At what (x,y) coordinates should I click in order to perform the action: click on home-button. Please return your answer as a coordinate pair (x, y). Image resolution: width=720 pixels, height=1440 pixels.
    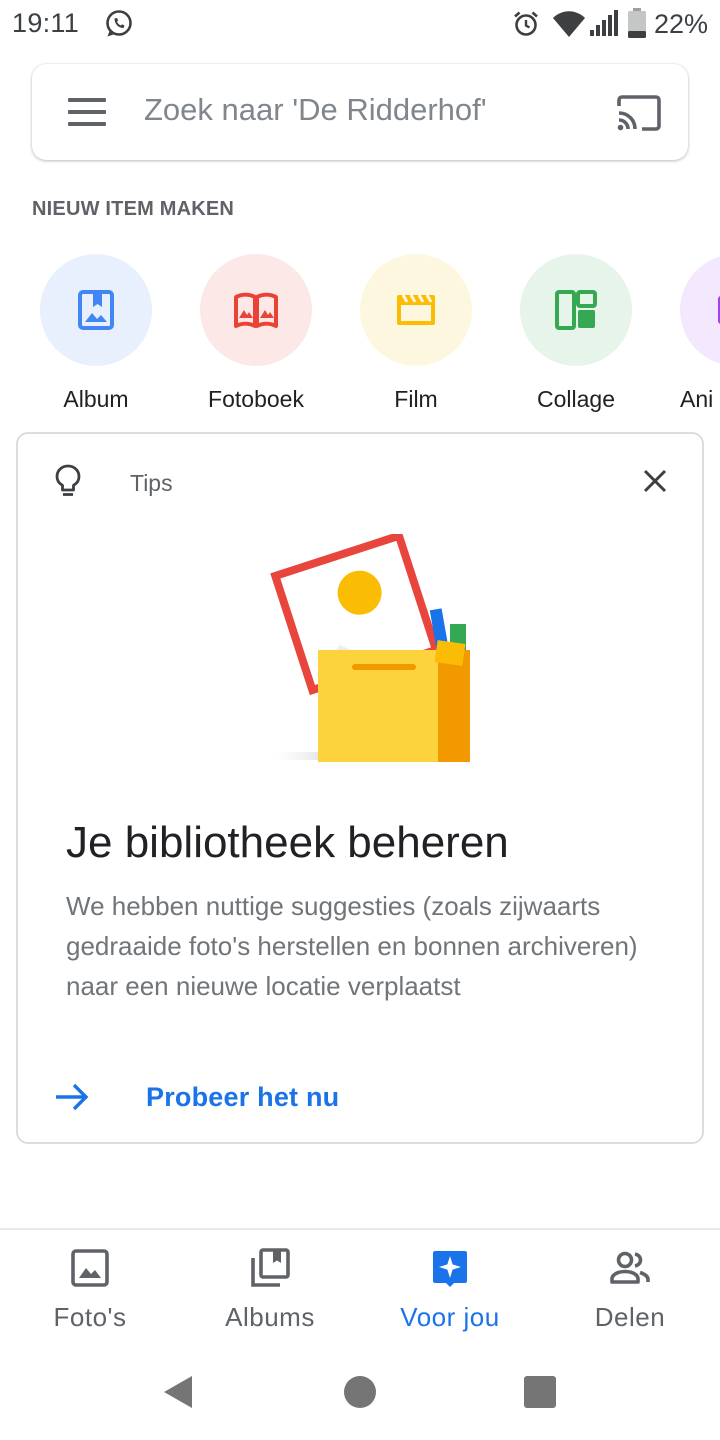
    Looking at the image, I should click on (360, 1392).